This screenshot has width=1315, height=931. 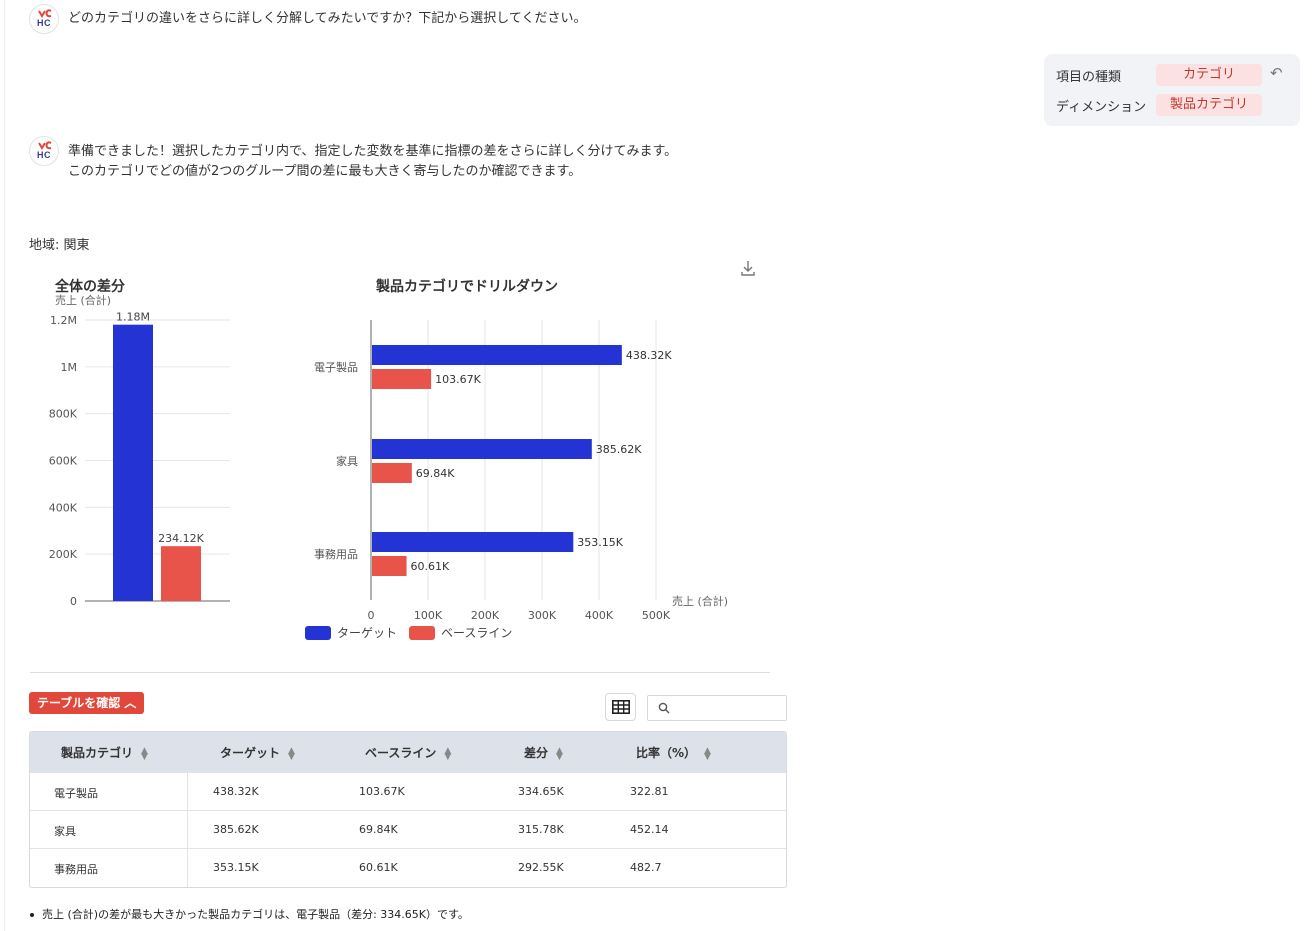 What do you see at coordinates (428, 615) in the screenshot?
I see `x-tick-label: 100K` at bounding box center [428, 615].